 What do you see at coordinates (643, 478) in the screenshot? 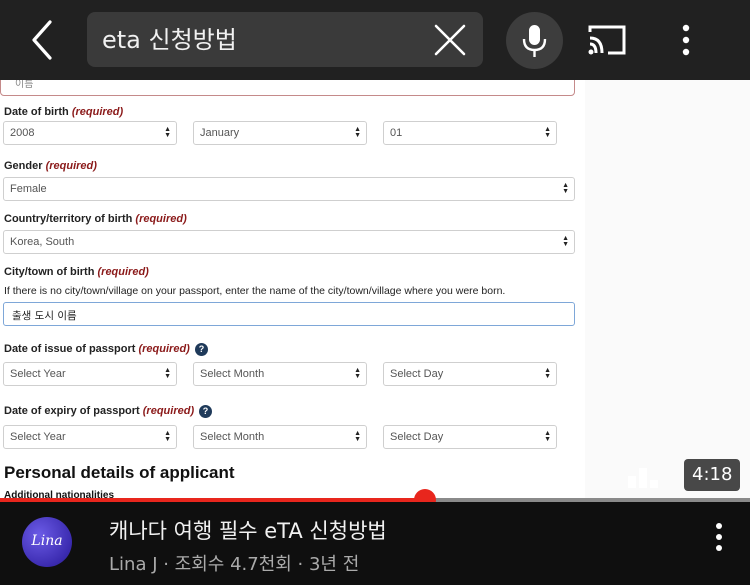
I see `bar-chart-icon` at bounding box center [643, 478].